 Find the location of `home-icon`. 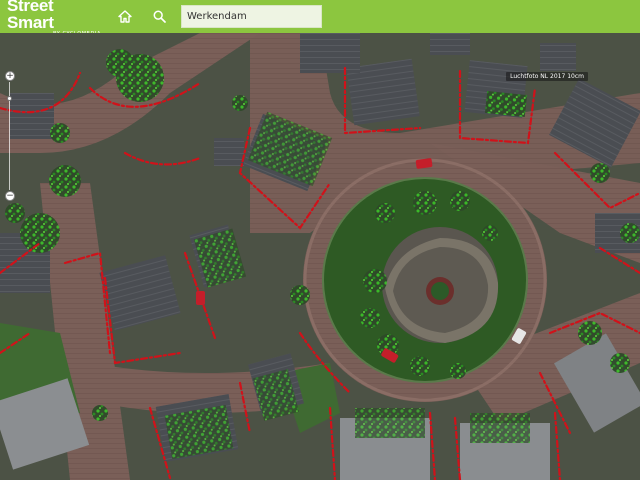

home-icon is located at coordinates (125, 16).